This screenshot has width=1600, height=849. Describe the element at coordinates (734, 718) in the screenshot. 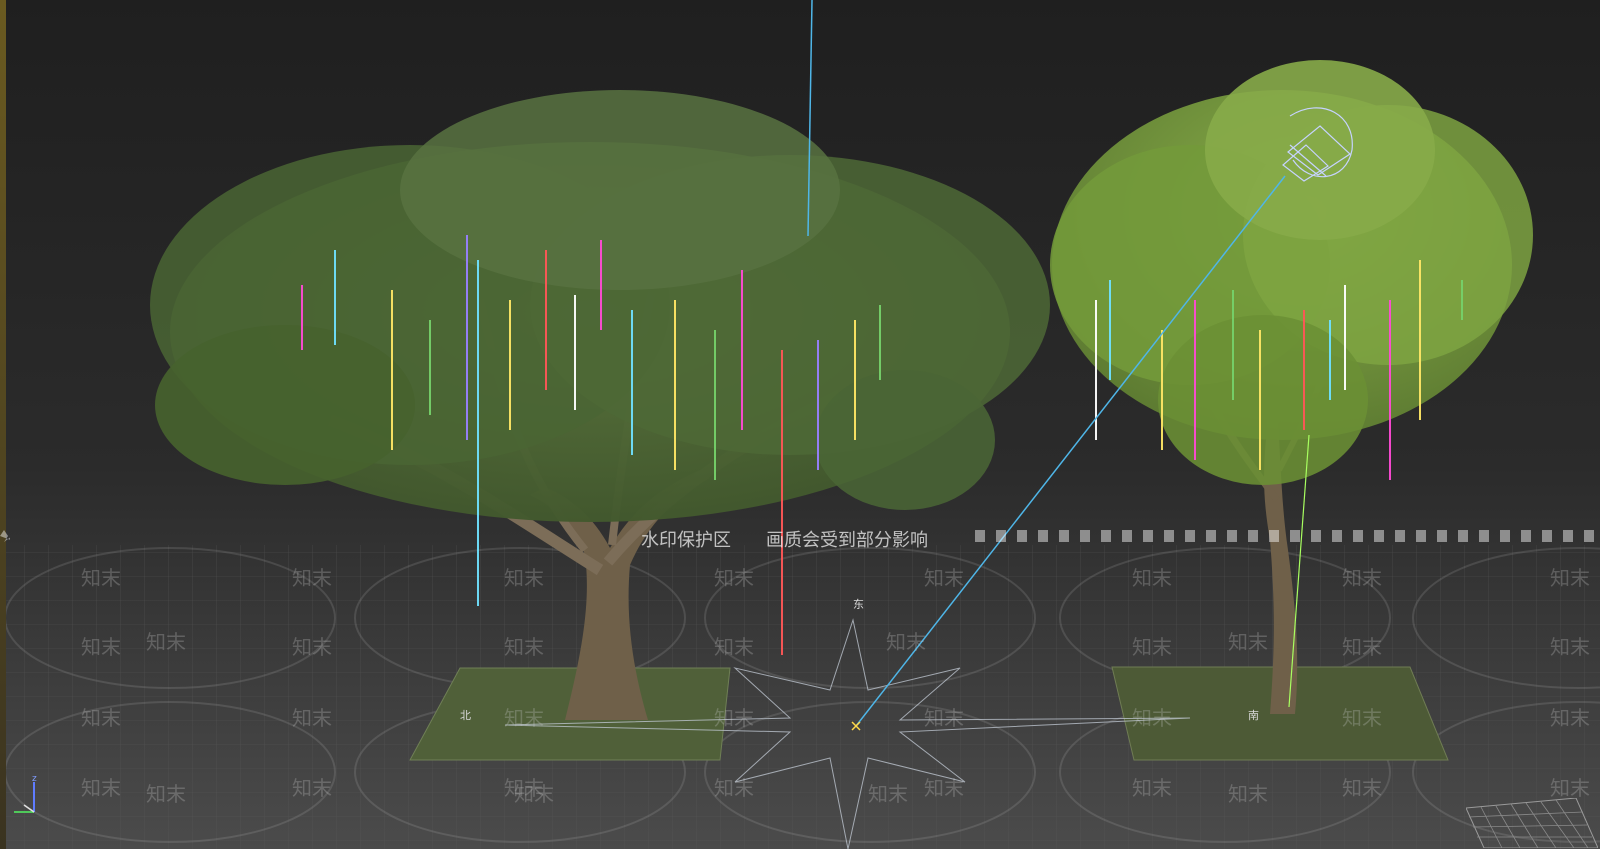

I see `watermark-brand-22: 知末` at that location.